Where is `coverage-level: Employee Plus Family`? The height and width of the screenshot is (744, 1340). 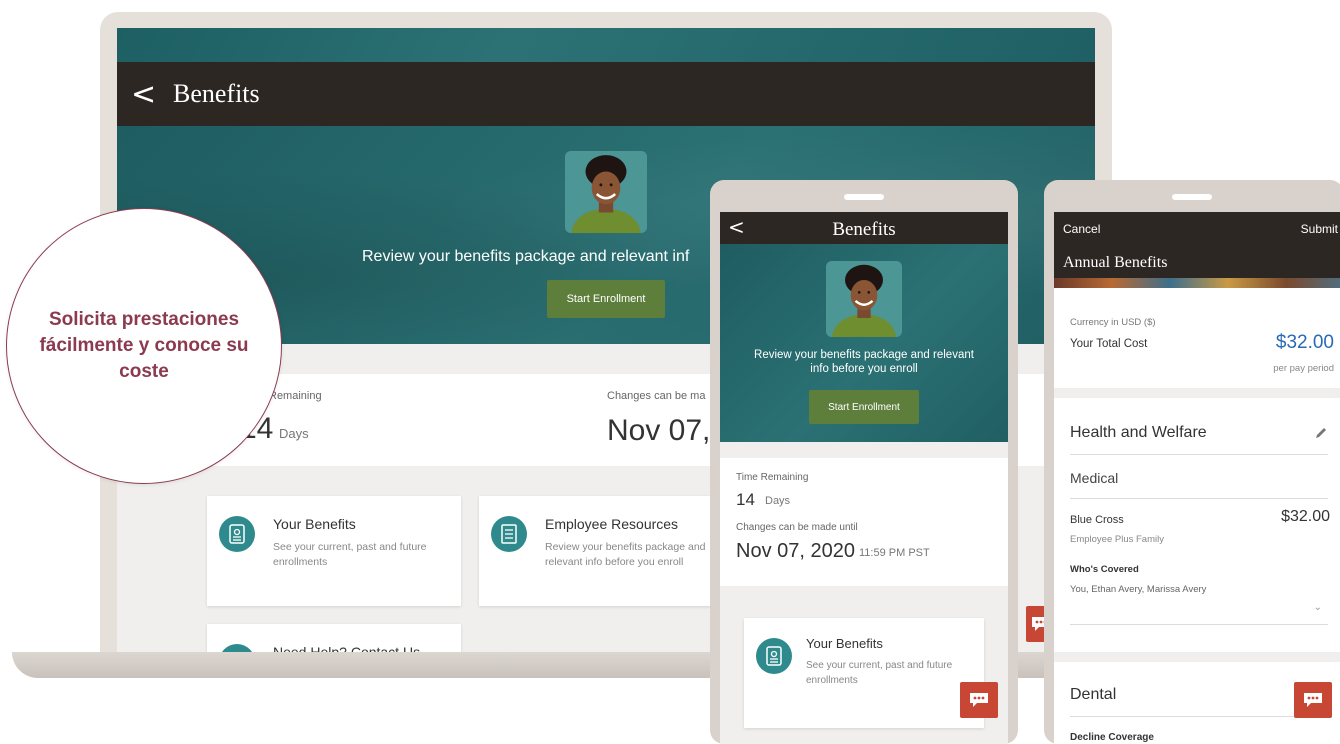 coverage-level: Employee Plus Family is located at coordinates (1117, 539).